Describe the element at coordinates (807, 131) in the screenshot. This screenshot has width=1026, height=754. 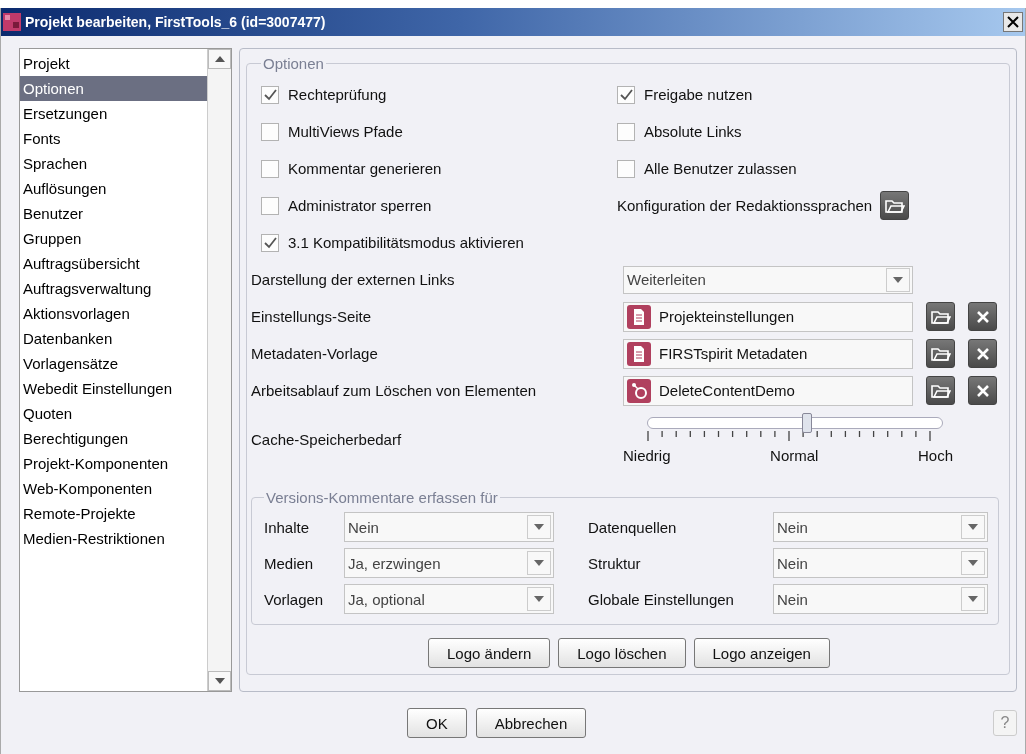
I see `checkbox-option: Absolute Links` at that location.